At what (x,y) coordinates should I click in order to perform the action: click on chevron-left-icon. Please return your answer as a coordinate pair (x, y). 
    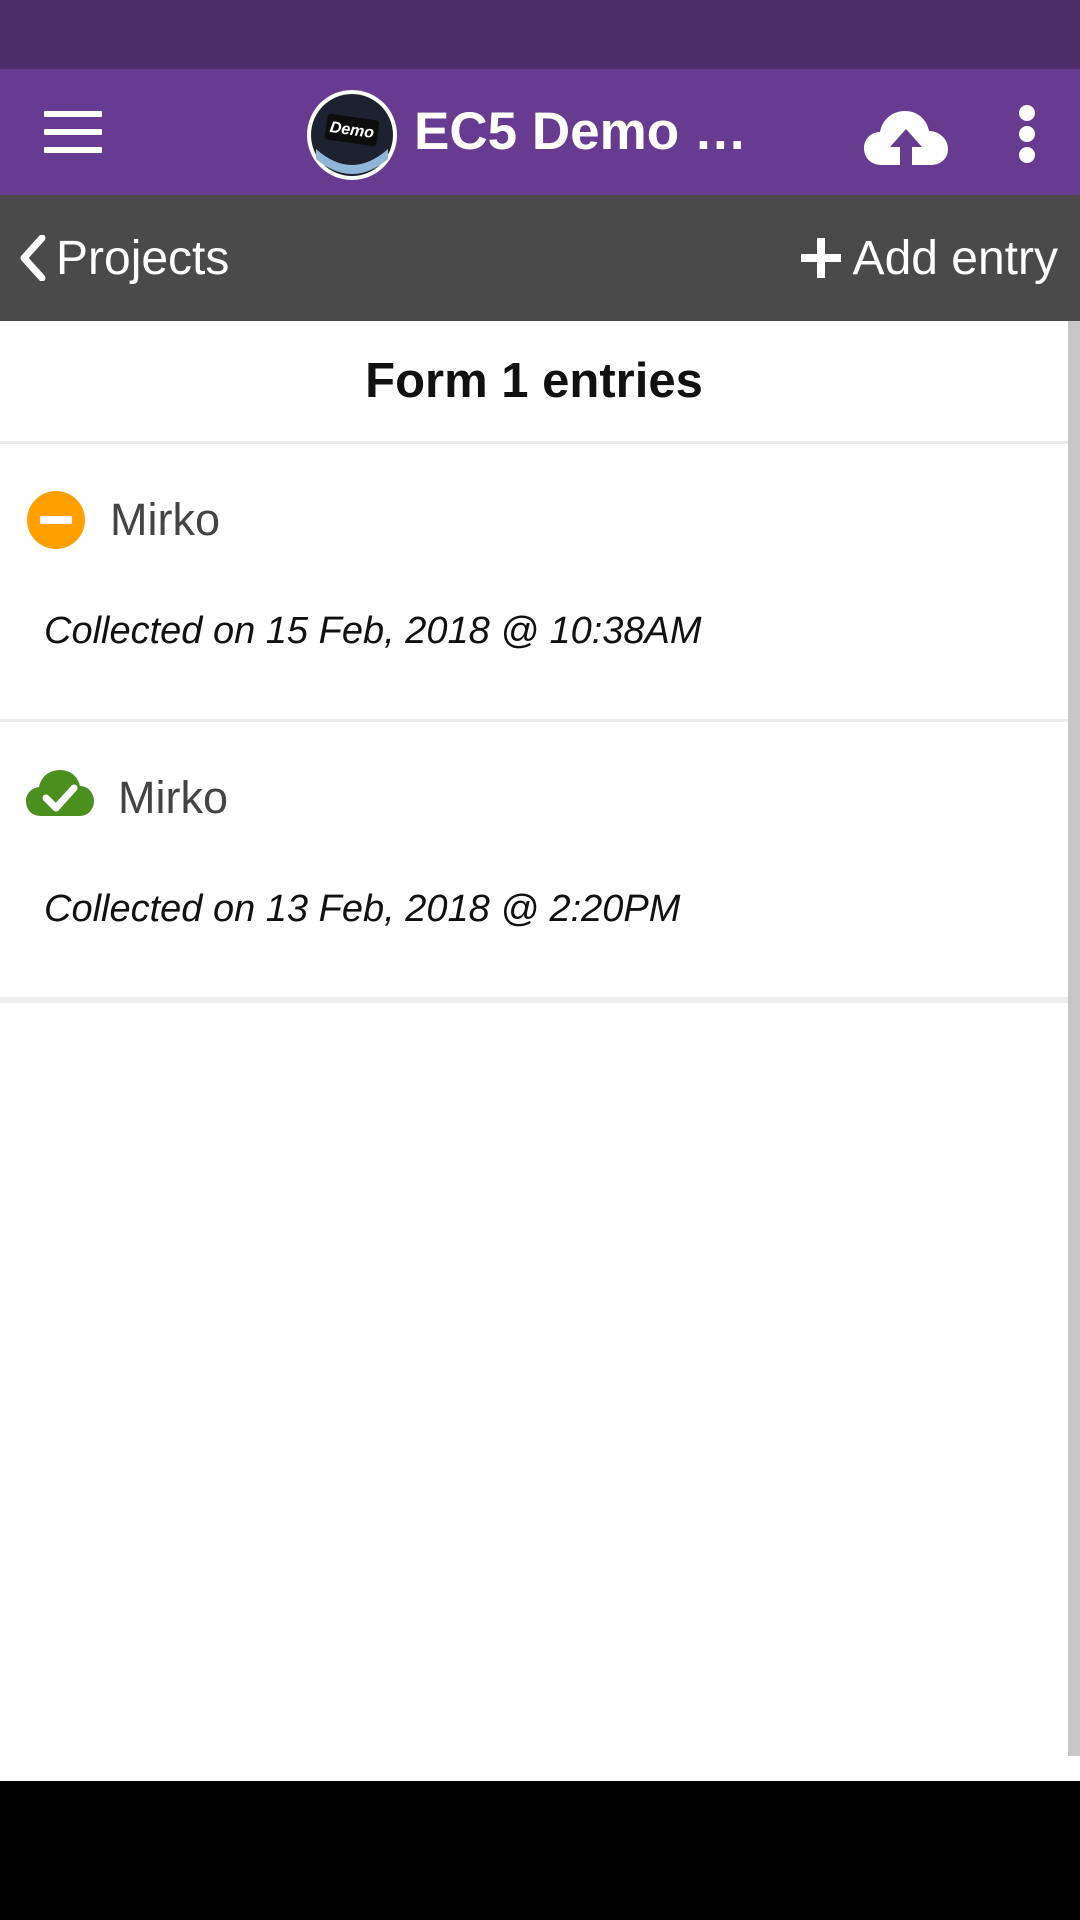
    Looking at the image, I should click on (33, 258).